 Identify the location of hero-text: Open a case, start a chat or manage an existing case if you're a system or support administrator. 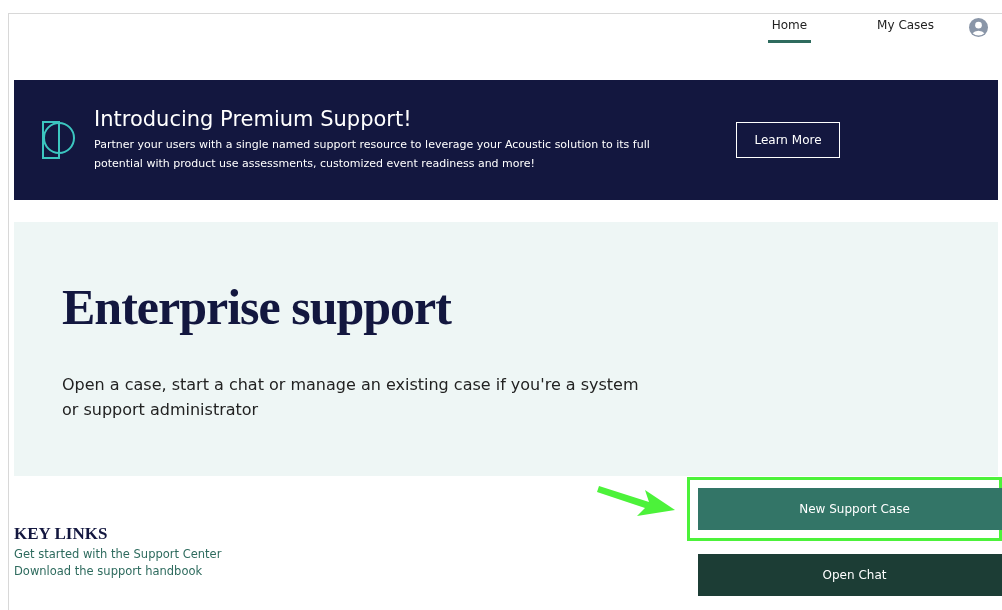
(351, 397).